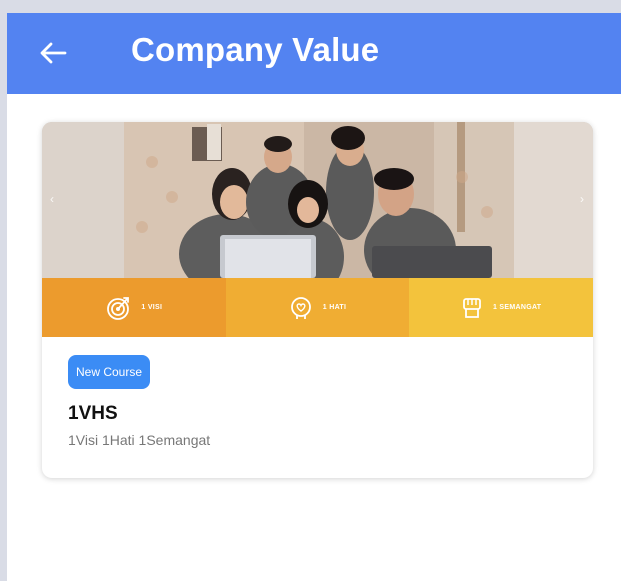 Image resolution: width=621 pixels, height=581 pixels. I want to click on new-course-badge: New Course, so click(109, 372).